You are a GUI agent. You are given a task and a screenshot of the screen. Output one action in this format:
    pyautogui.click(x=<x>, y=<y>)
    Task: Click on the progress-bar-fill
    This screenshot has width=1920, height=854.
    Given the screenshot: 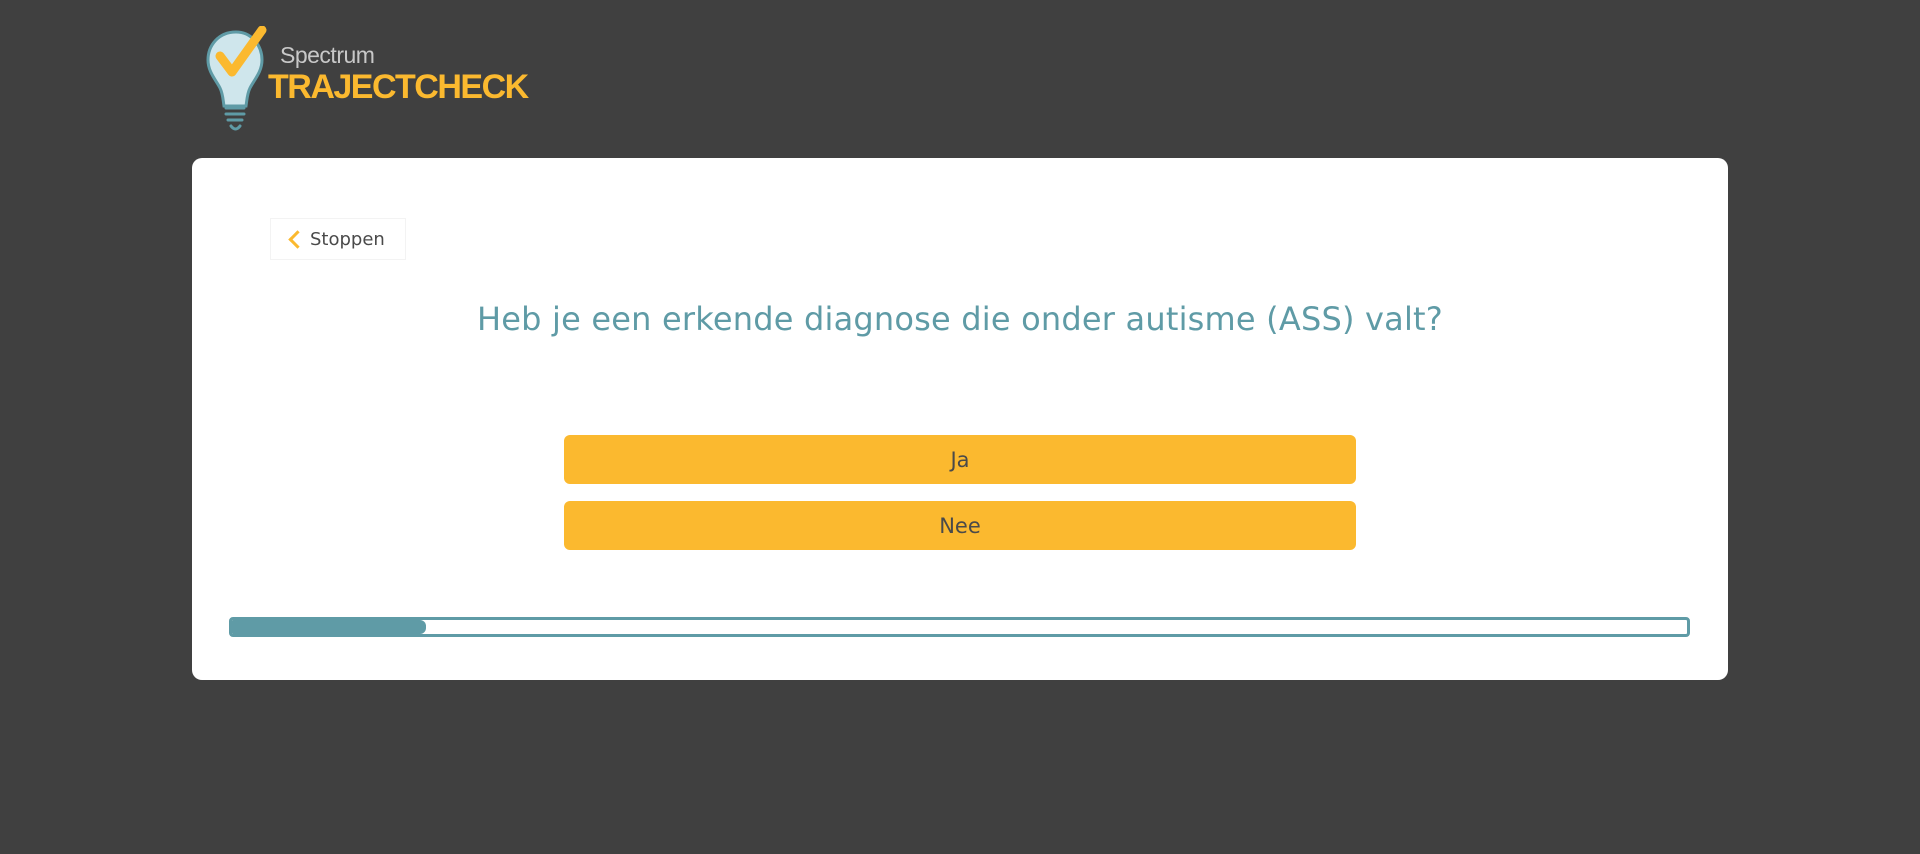 What is the action you would take?
    pyautogui.click(x=329, y=627)
    